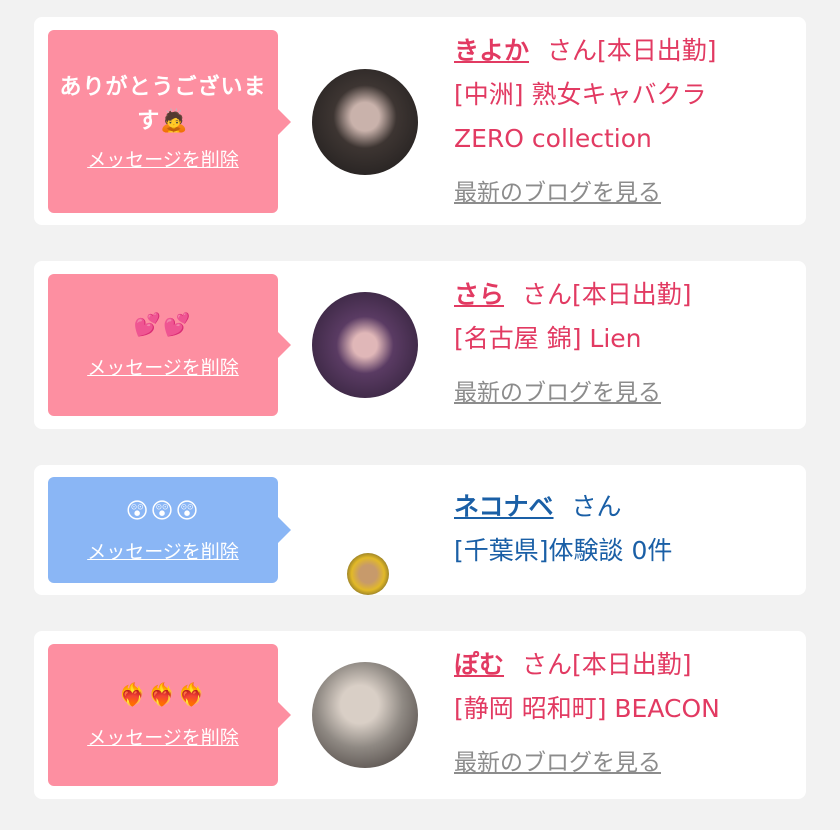 Image resolution: width=840 pixels, height=830 pixels. Describe the element at coordinates (563, 550) in the screenshot. I see `review-count: [千葉県]体験談 0件` at that location.